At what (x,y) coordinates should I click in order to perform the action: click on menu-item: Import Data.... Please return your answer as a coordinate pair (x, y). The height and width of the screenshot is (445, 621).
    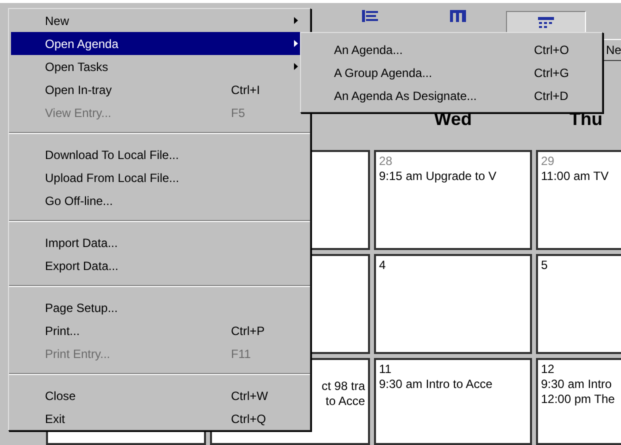
    Looking at the image, I should click on (159, 242).